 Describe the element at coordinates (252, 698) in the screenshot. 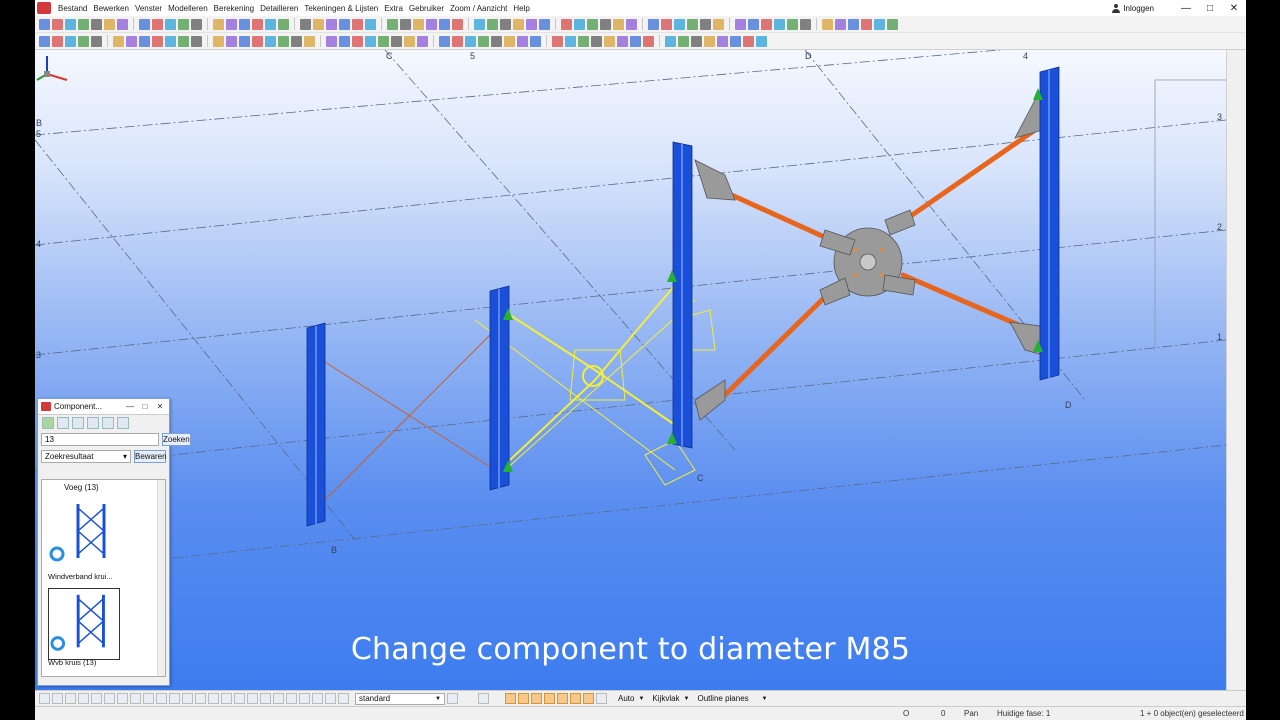

I see `select-filter-icon` at that location.